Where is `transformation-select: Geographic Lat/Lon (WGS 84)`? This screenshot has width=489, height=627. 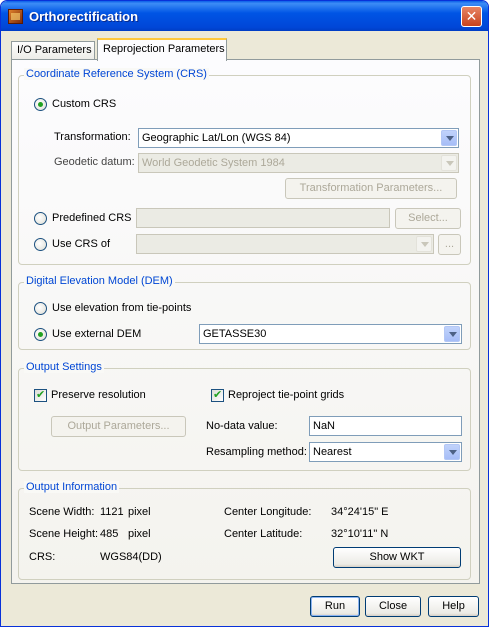 transformation-select: Geographic Lat/Lon (WGS 84) is located at coordinates (298, 138).